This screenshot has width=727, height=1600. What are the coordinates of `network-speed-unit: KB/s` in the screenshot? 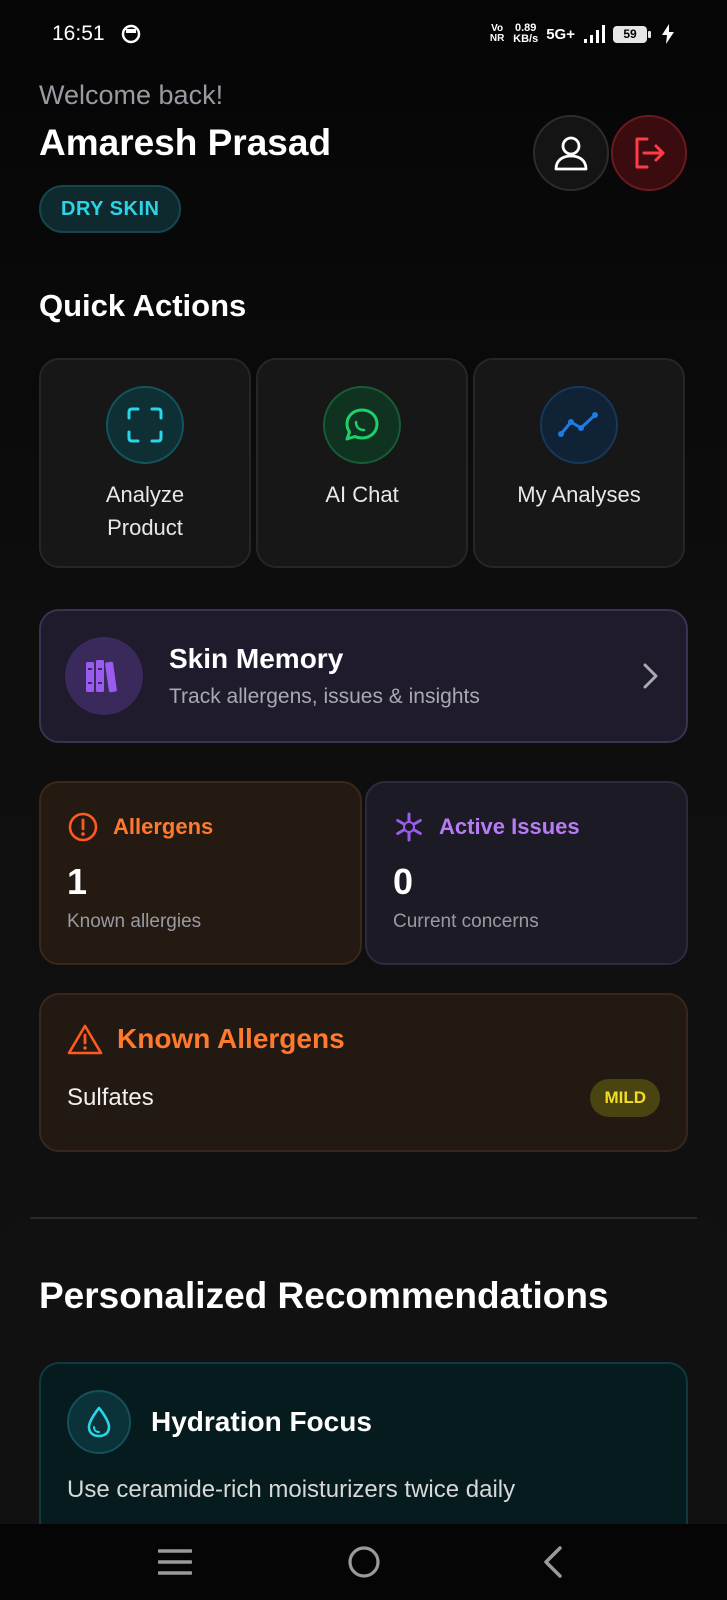 It's located at (526, 39).